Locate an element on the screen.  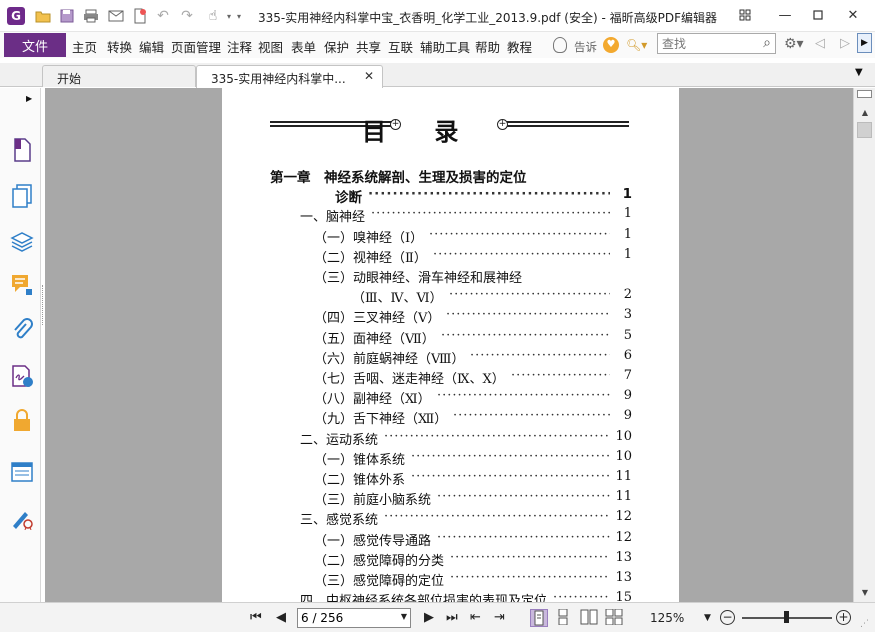
maximize-button is located at coordinates (818, 15).